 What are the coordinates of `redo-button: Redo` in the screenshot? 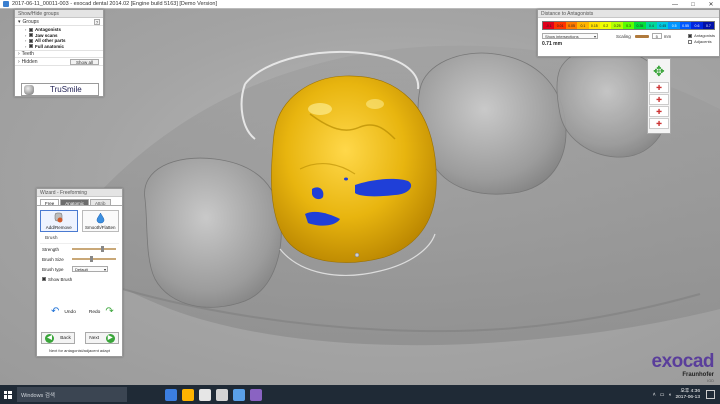 It's located at (94, 312).